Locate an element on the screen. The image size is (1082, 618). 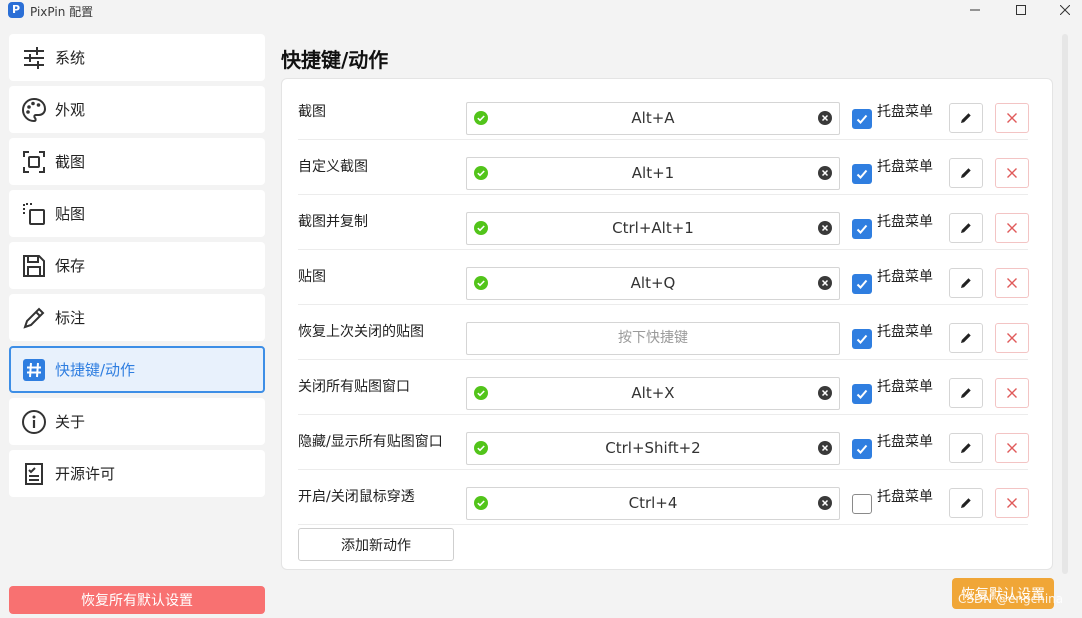
shortcut-row: 恢复上次关闭的贴图 按下快捷键 托盘菜单 is located at coordinates (663, 332).